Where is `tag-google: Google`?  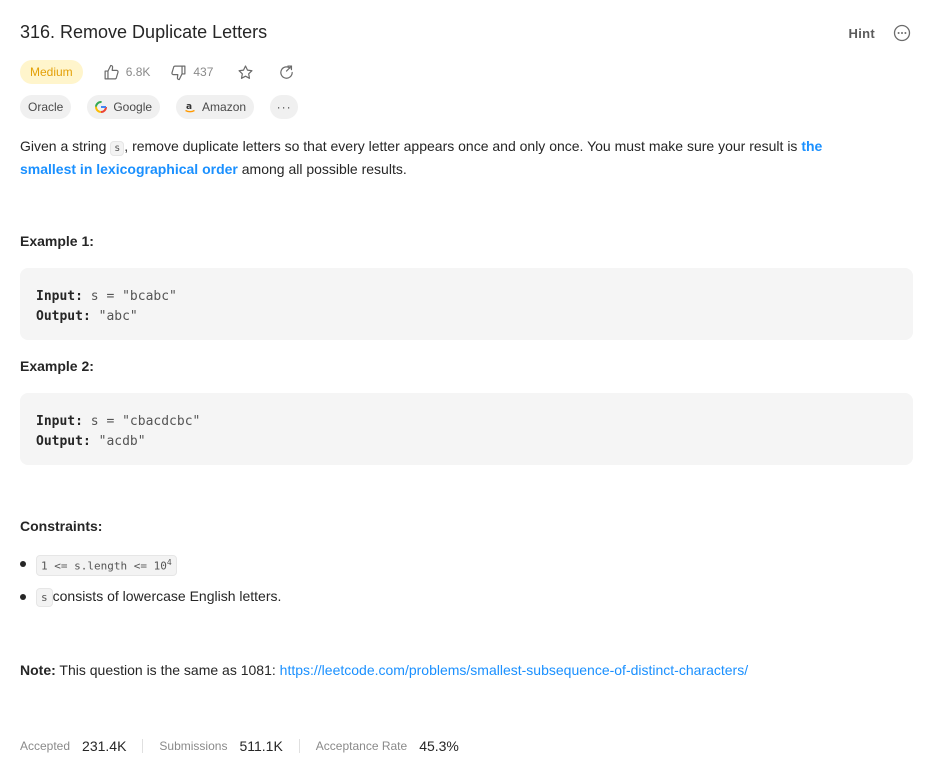
tag-google: Google is located at coordinates (124, 107).